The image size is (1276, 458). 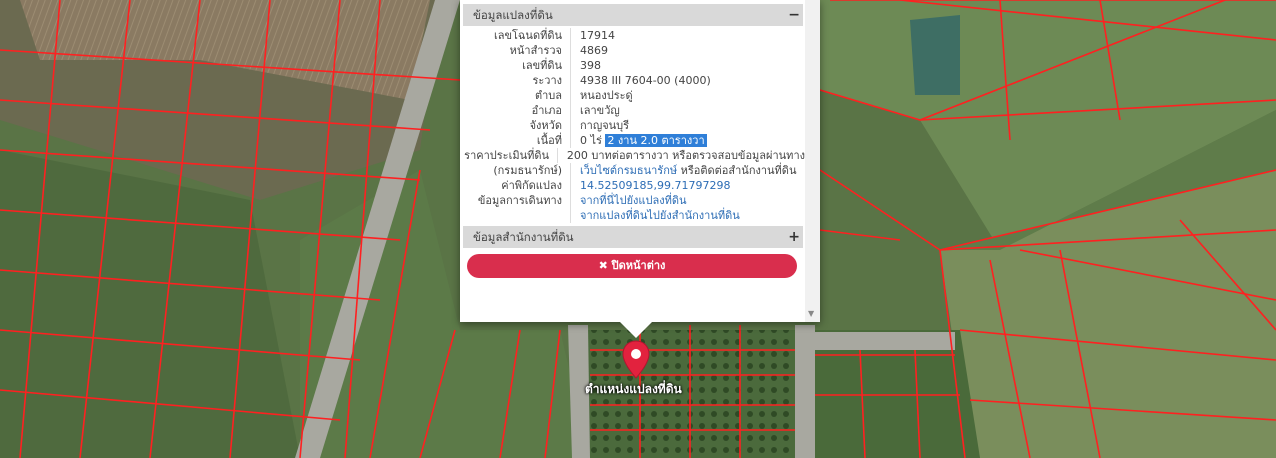 I want to click on detail-row-coords: ค่าพิกัดแปลง 14.52509185,99.71797298, so click(x=616, y=185).